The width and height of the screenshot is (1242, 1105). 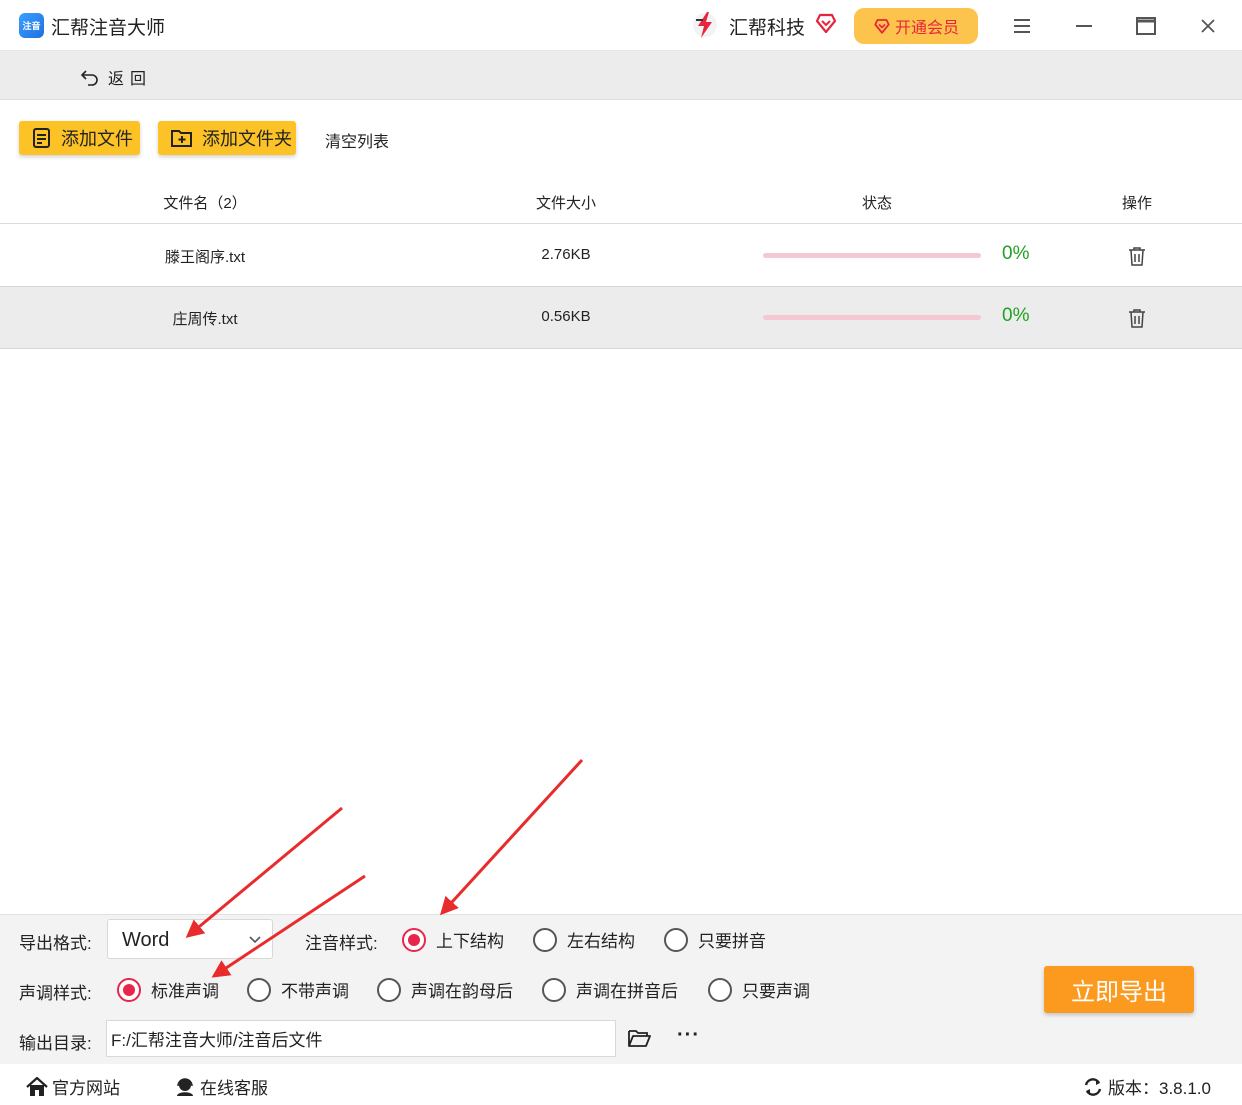 I want to click on clear-list-button: 清空列表, so click(x=357, y=140).